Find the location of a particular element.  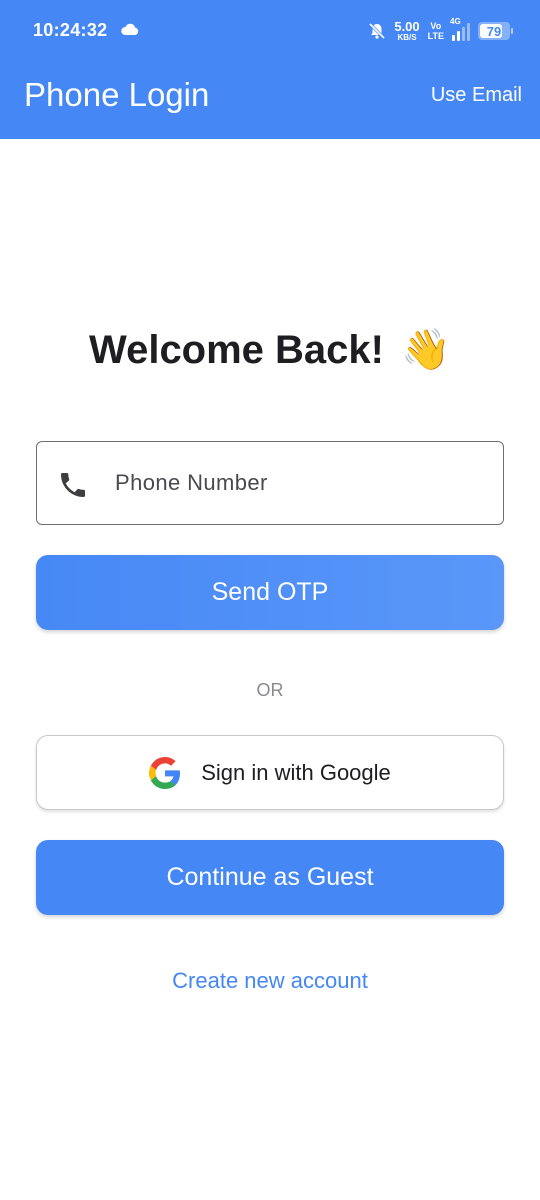

net-speed-value: 5.00 is located at coordinates (407, 26).